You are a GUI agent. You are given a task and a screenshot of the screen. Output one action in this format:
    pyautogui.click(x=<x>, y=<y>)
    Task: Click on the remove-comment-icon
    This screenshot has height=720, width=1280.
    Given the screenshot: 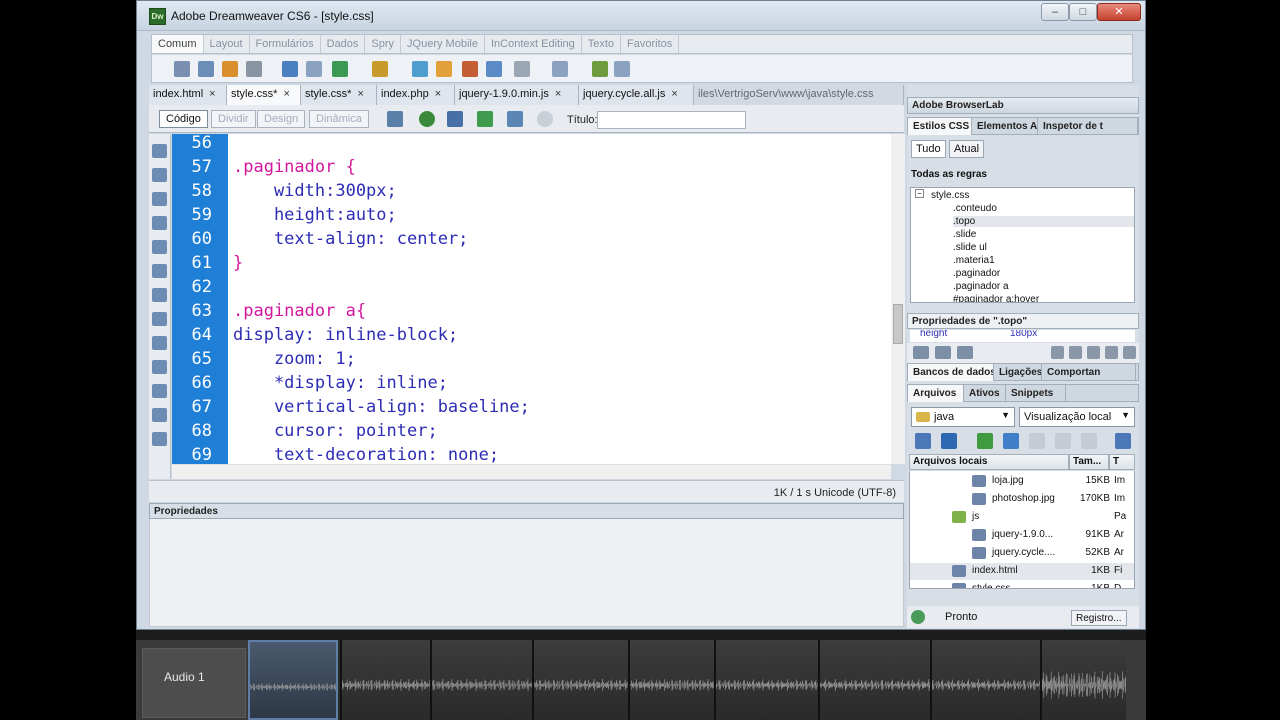 What is the action you would take?
    pyautogui.click(x=159, y=367)
    